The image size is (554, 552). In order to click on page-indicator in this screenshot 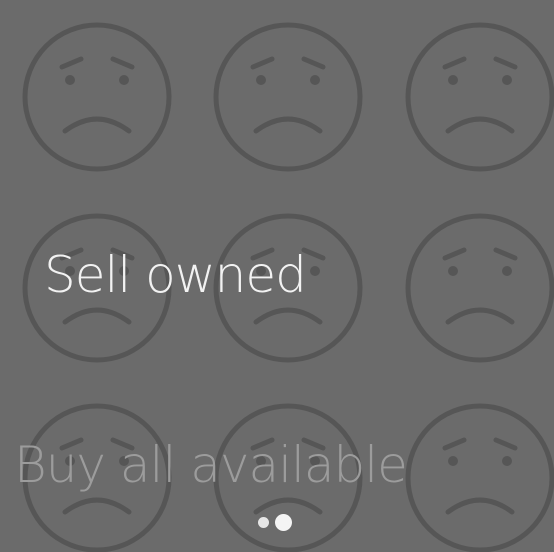, I will do `click(275, 522)`.